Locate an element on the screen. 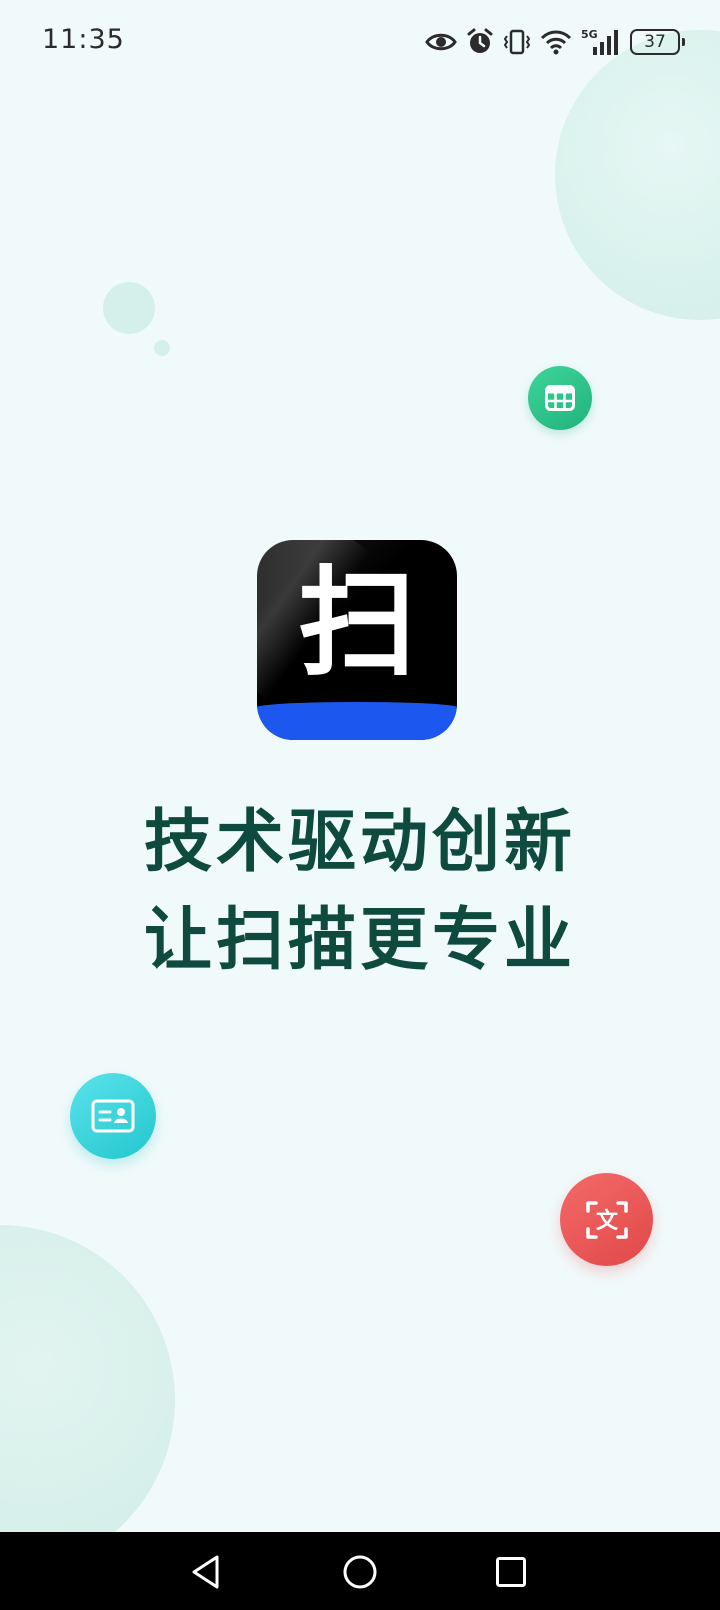 The width and height of the screenshot is (720, 1610). navigation-bar is located at coordinates (360, 1571).